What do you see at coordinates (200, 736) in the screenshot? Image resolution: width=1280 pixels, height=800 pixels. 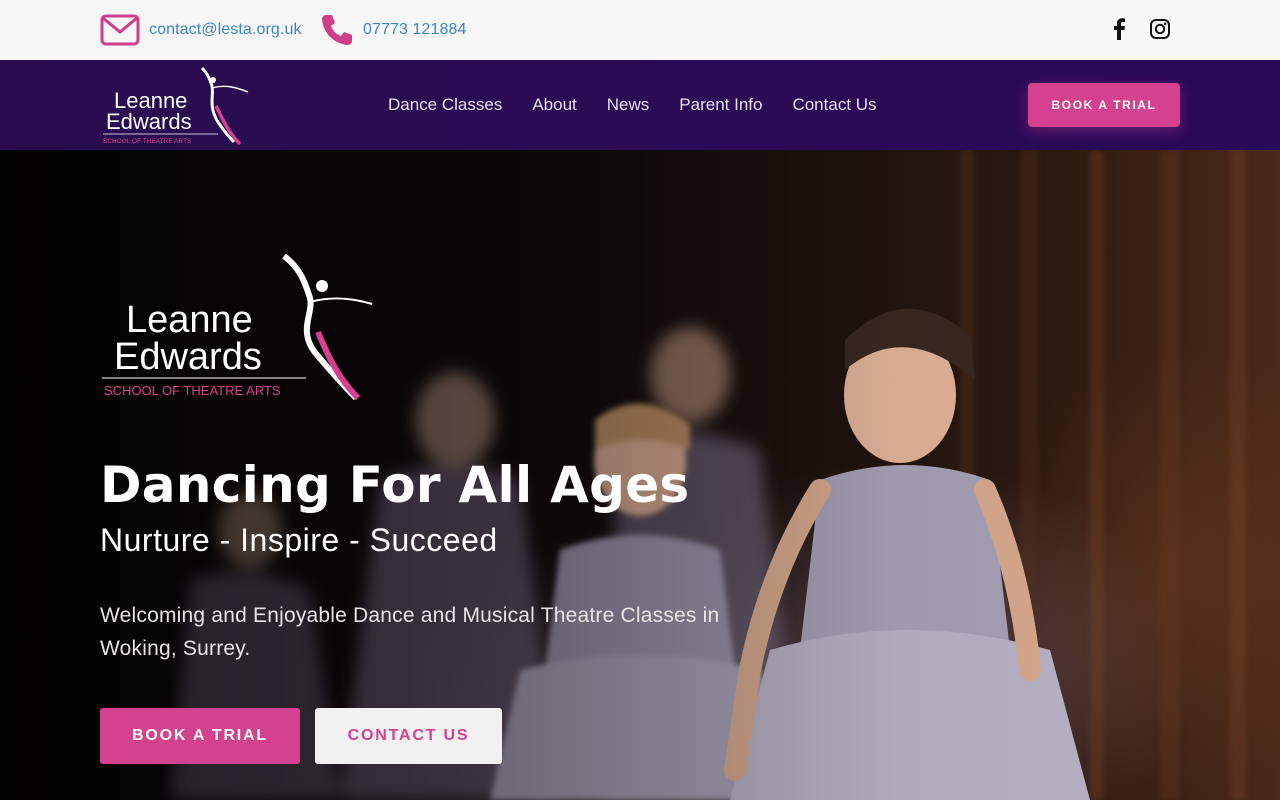 I see `book-trial-button: BOOK A TRIAL` at bounding box center [200, 736].